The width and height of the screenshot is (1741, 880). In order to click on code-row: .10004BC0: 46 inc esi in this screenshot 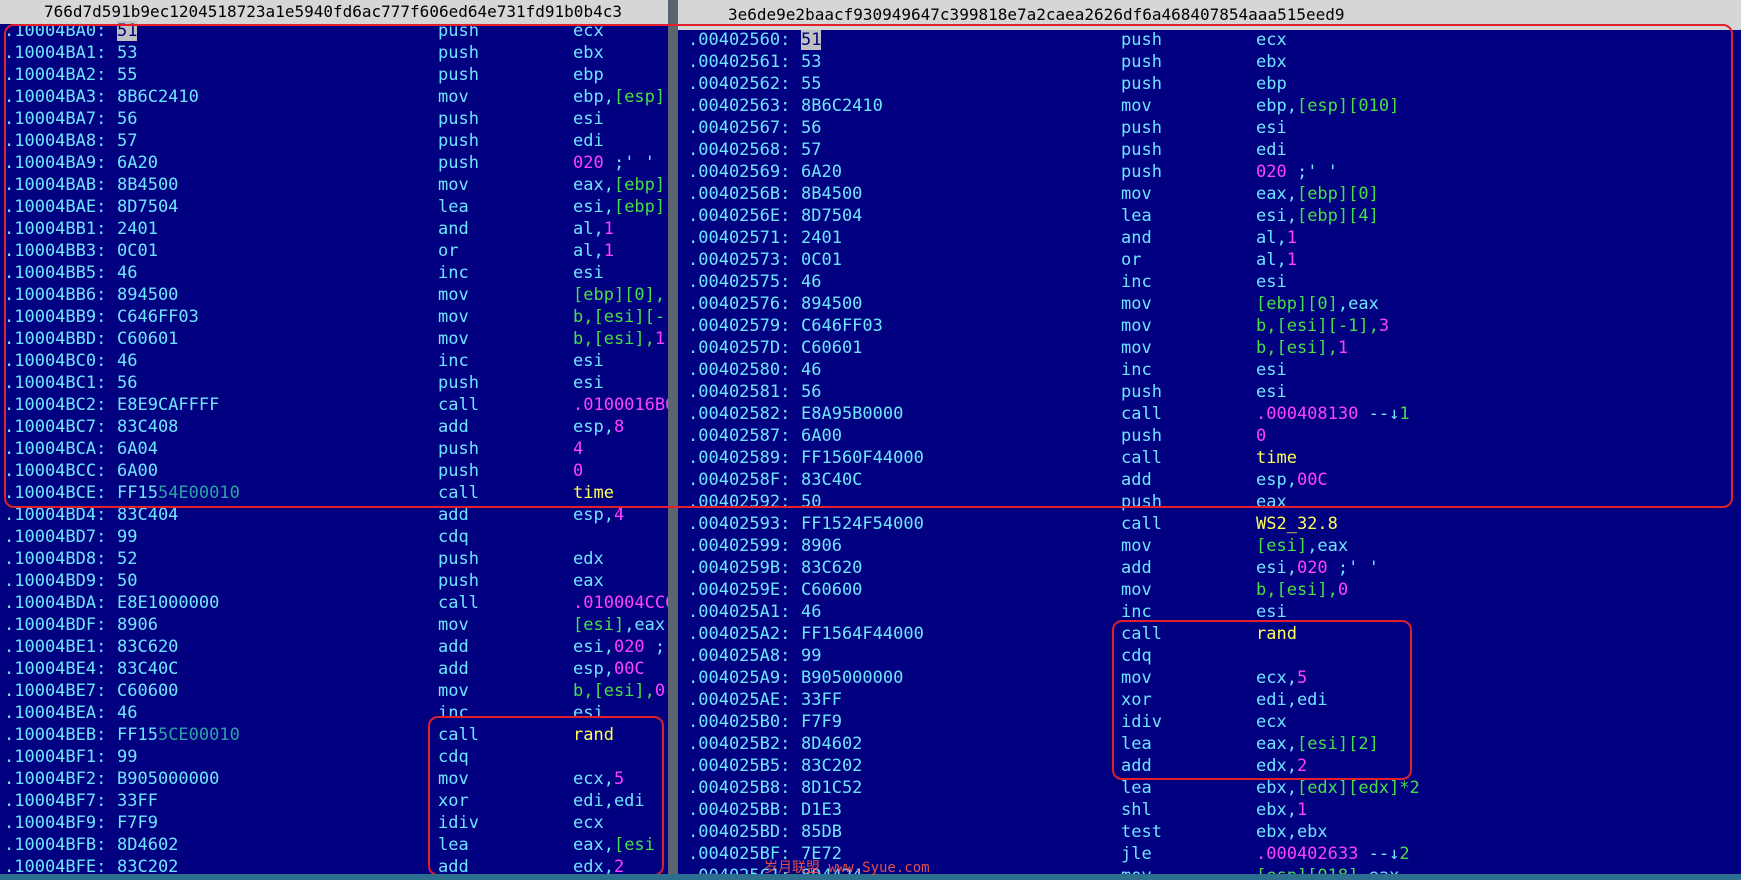, I will do `click(334, 361)`.